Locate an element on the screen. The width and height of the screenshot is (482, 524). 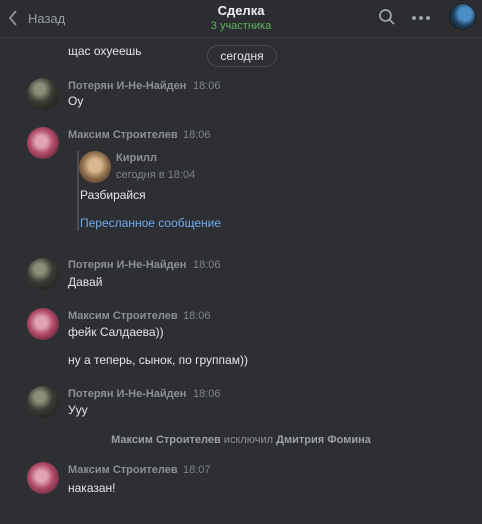
service-target: Дмитрия Фомина is located at coordinates (323, 440).